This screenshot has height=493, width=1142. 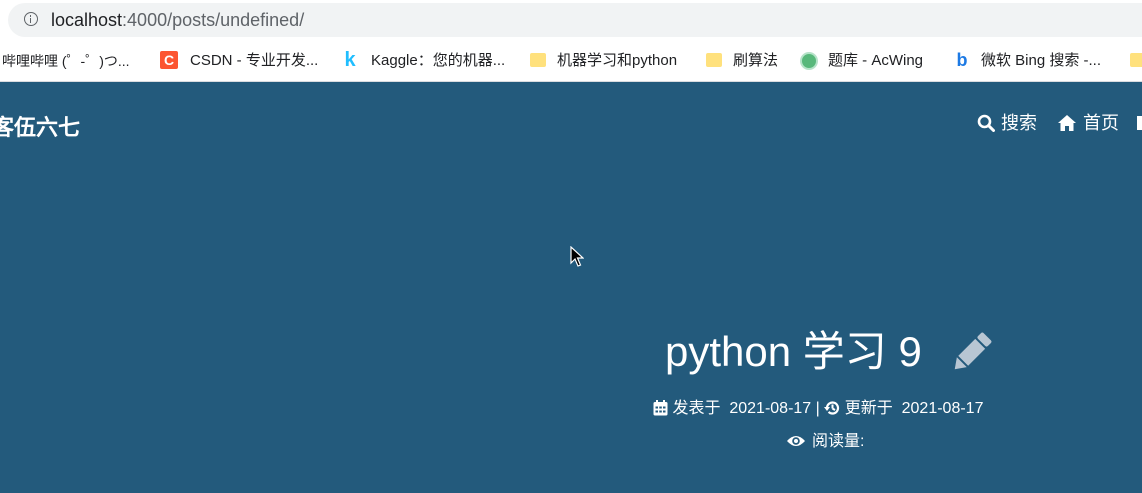 I want to click on bookmark-ml-python: 机器学习和python, so click(x=617, y=61).